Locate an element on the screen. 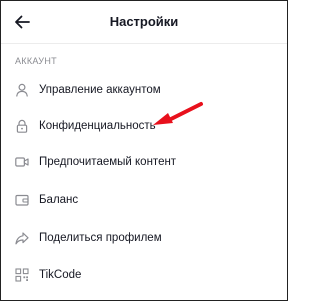  settings-item-tikcode: TikCode is located at coordinates (144, 275).